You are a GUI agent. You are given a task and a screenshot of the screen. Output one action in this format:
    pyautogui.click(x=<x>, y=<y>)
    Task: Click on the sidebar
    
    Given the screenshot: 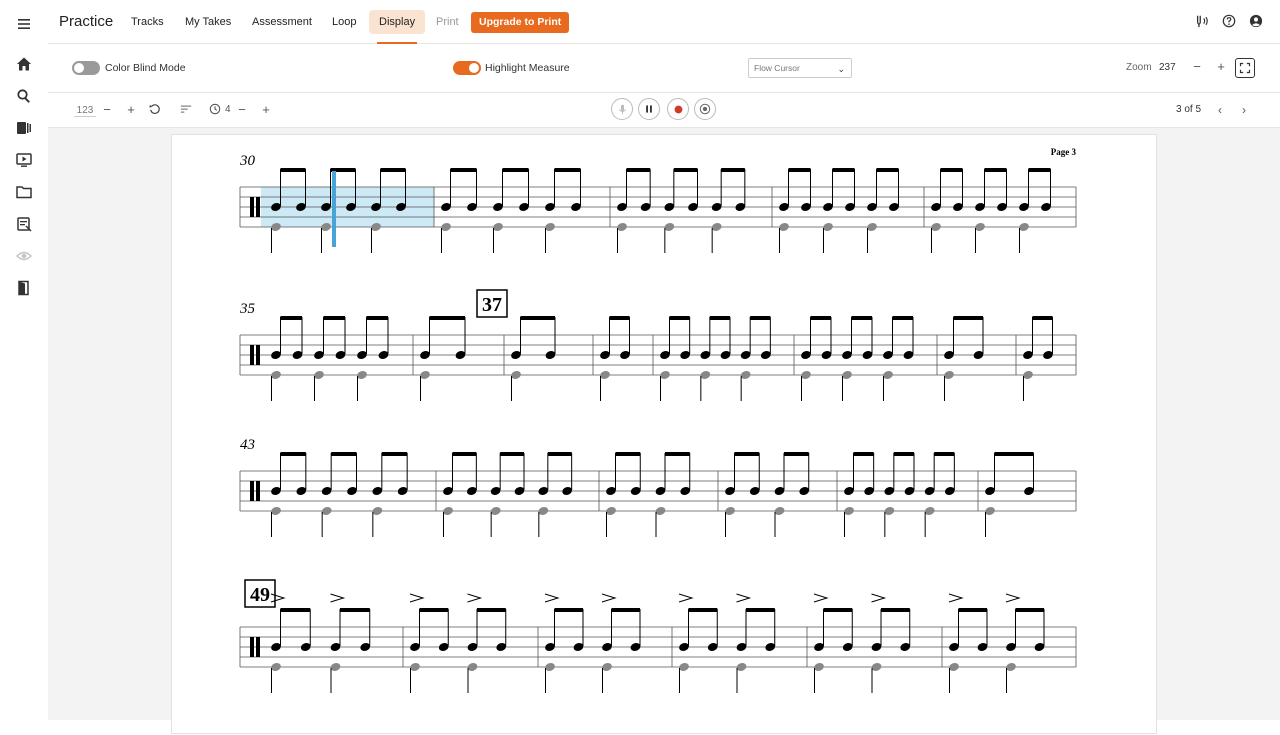 What is the action you would take?
    pyautogui.click(x=24, y=360)
    